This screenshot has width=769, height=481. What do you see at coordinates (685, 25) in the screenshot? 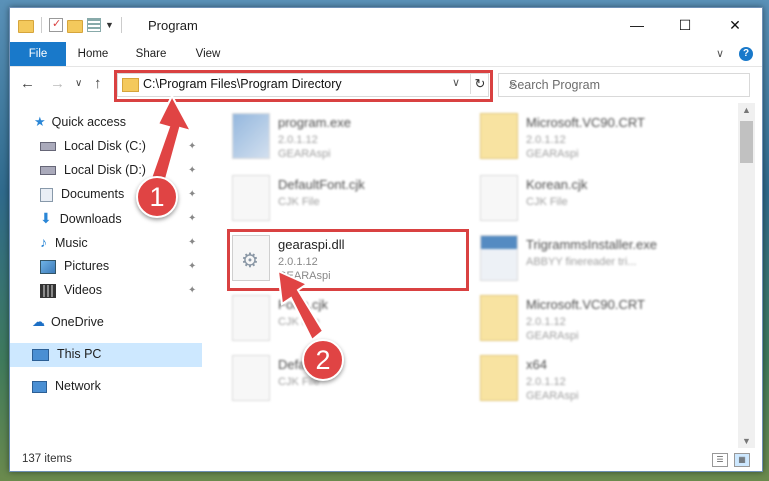
I see `maximize-button: ☐` at bounding box center [685, 25].